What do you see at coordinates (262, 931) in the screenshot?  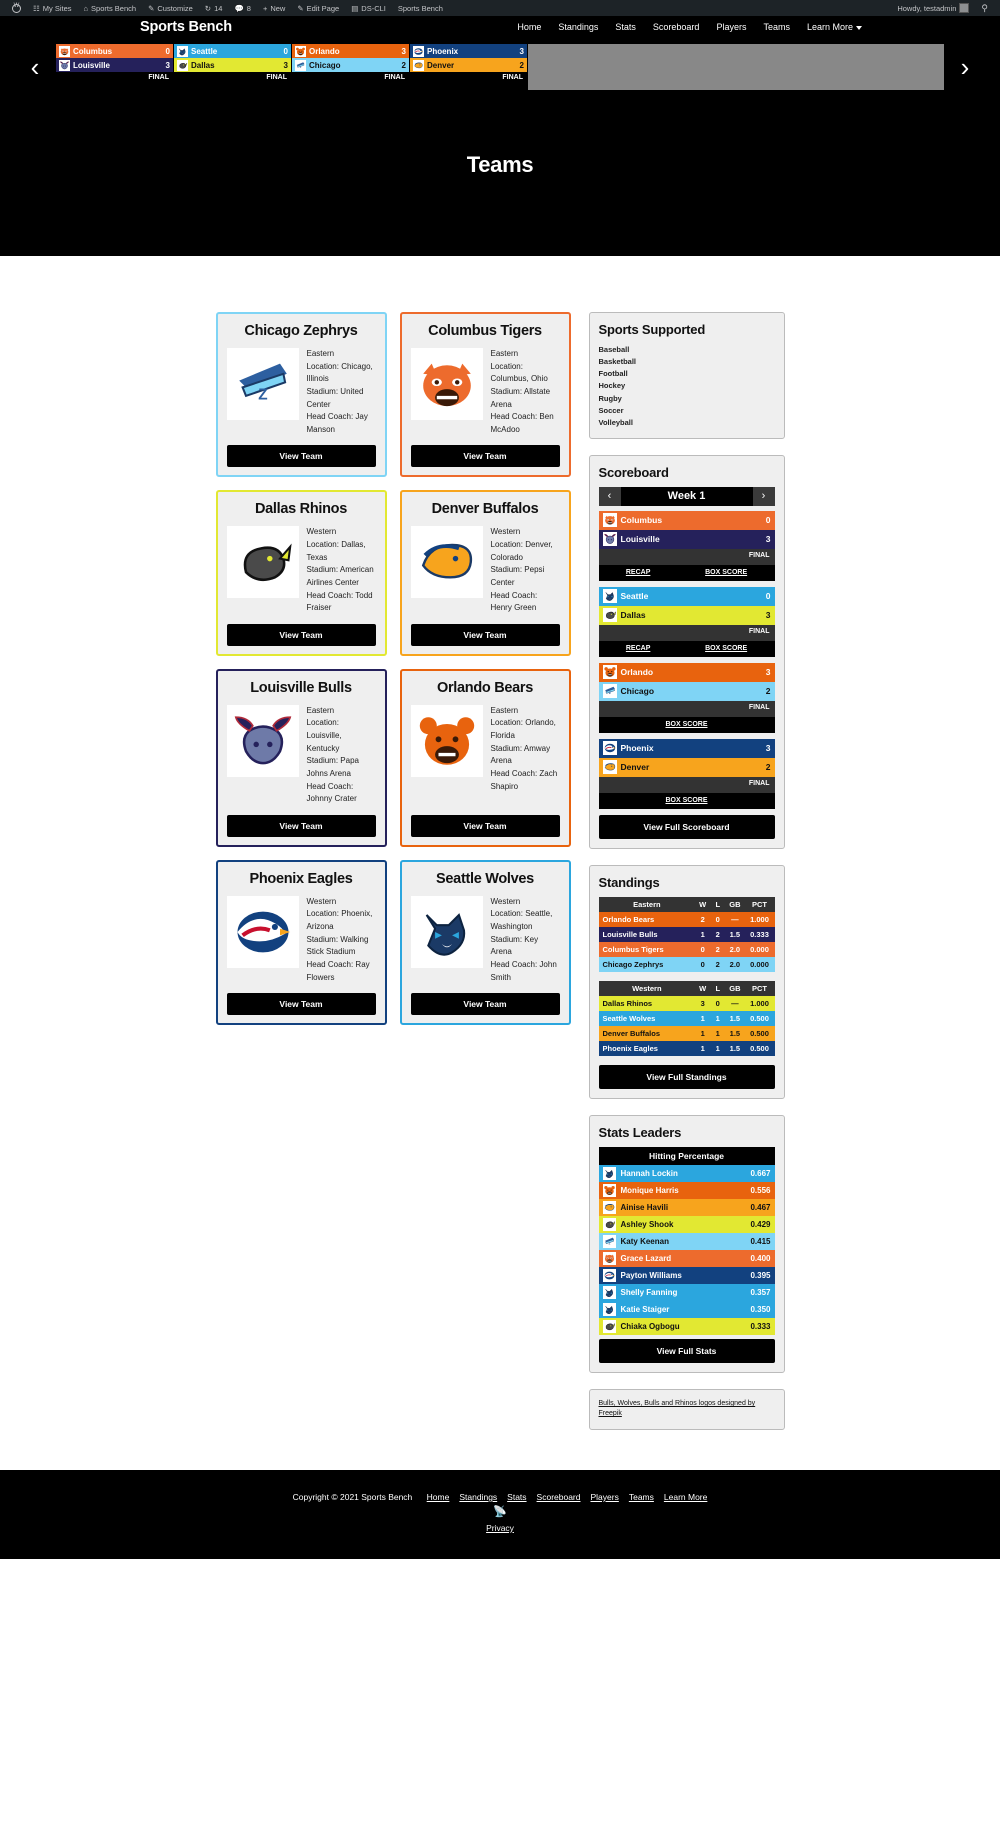 I see `eagles-logo-icon` at bounding box center [262, 931].